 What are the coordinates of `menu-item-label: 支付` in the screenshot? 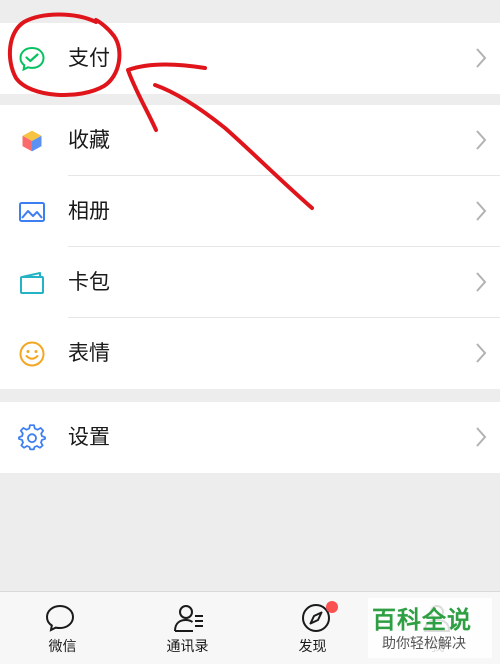 It's located at (89, 58).